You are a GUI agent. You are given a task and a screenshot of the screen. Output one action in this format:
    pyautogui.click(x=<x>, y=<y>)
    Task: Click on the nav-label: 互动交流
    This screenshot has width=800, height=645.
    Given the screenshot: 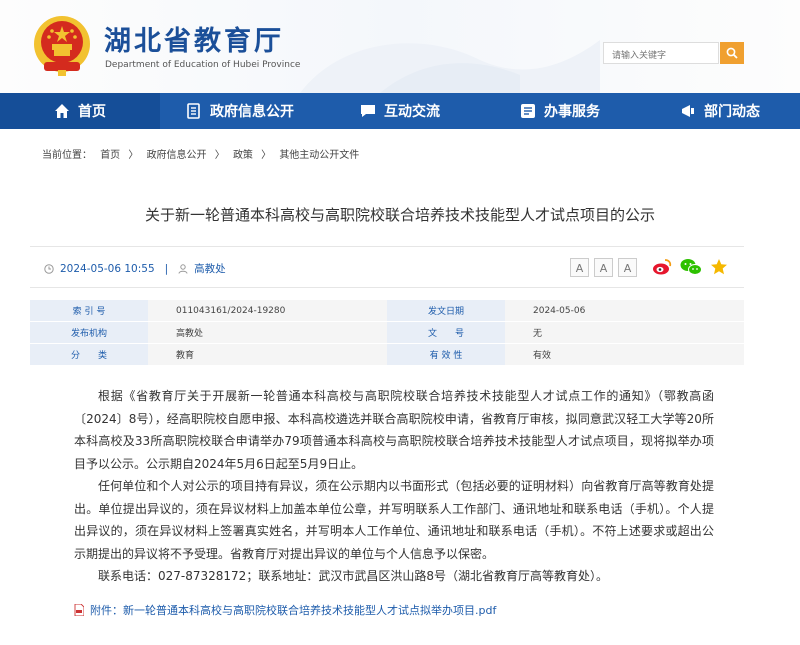 What is the action you would take?
    pyautogui.click(x=412, y=112)
    